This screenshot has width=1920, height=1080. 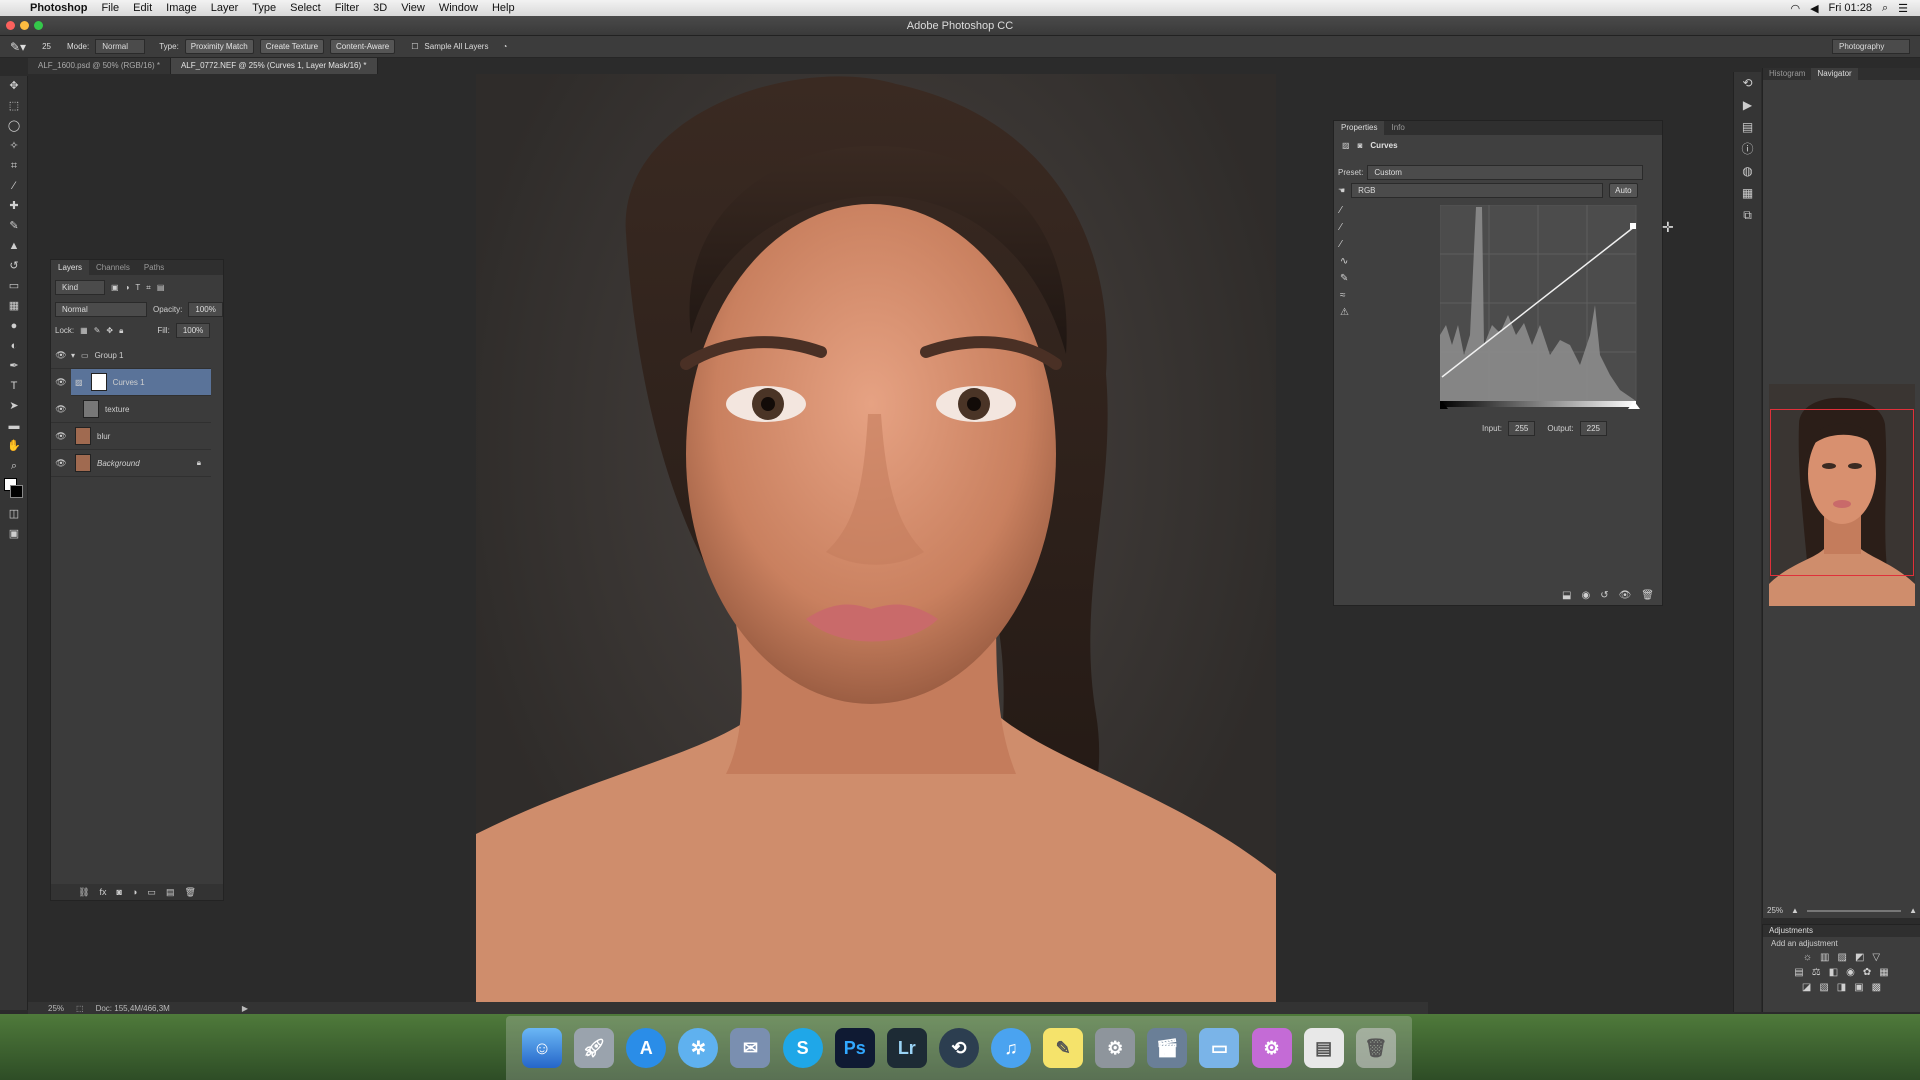 I want to click on invert-icon: ◪, so click(x=1806, y=987).